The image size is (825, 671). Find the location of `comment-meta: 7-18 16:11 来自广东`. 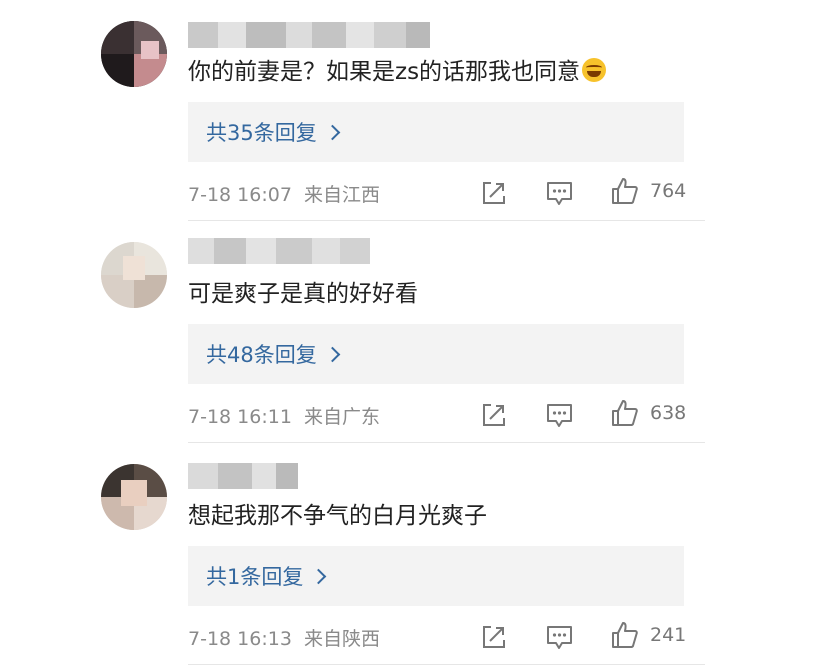

comment-meta: 7-18 16:11 来自广东 is located at coordinates (284, 415).